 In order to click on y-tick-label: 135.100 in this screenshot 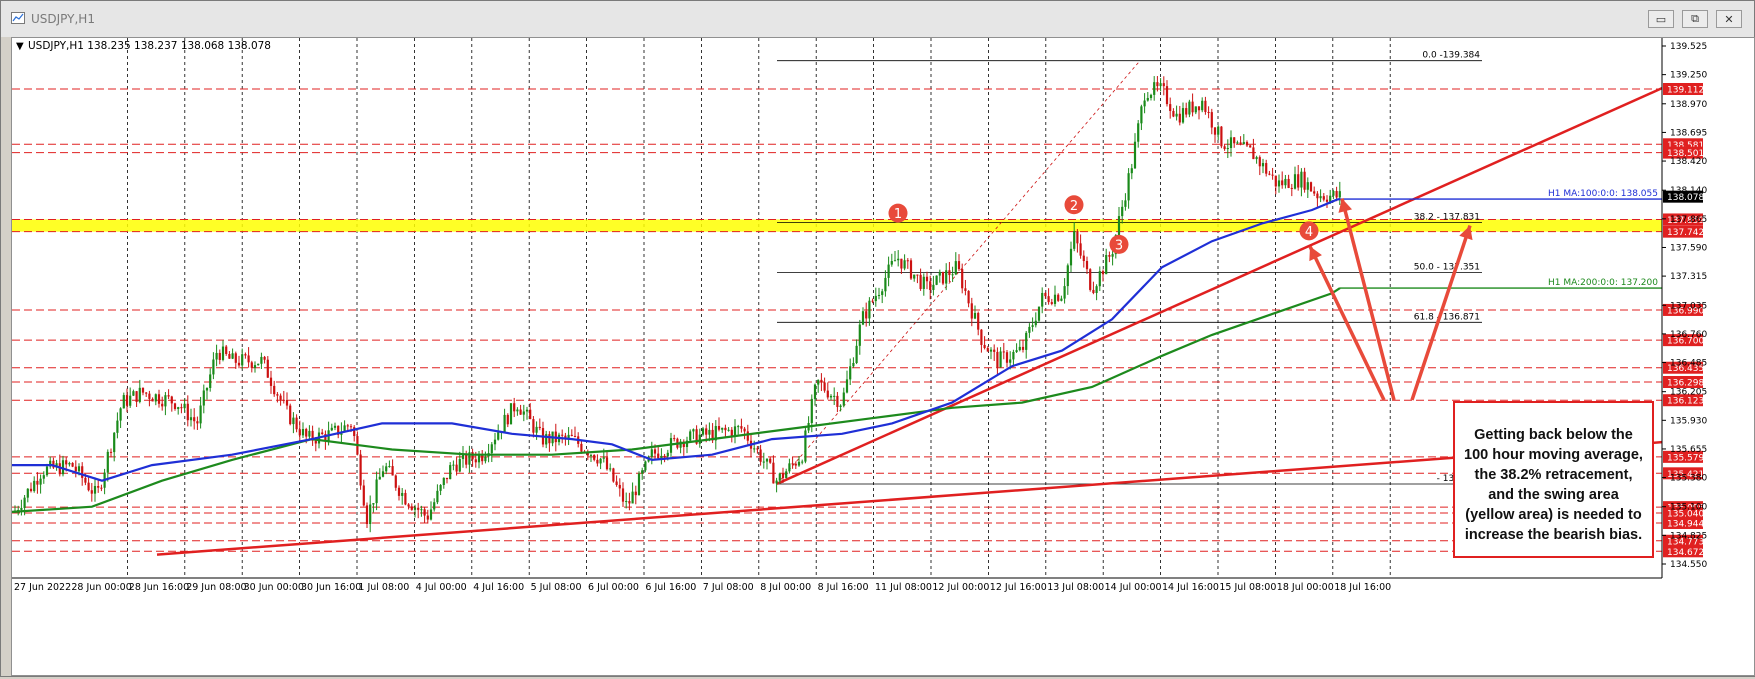, I will do `click(1688, 508)`.